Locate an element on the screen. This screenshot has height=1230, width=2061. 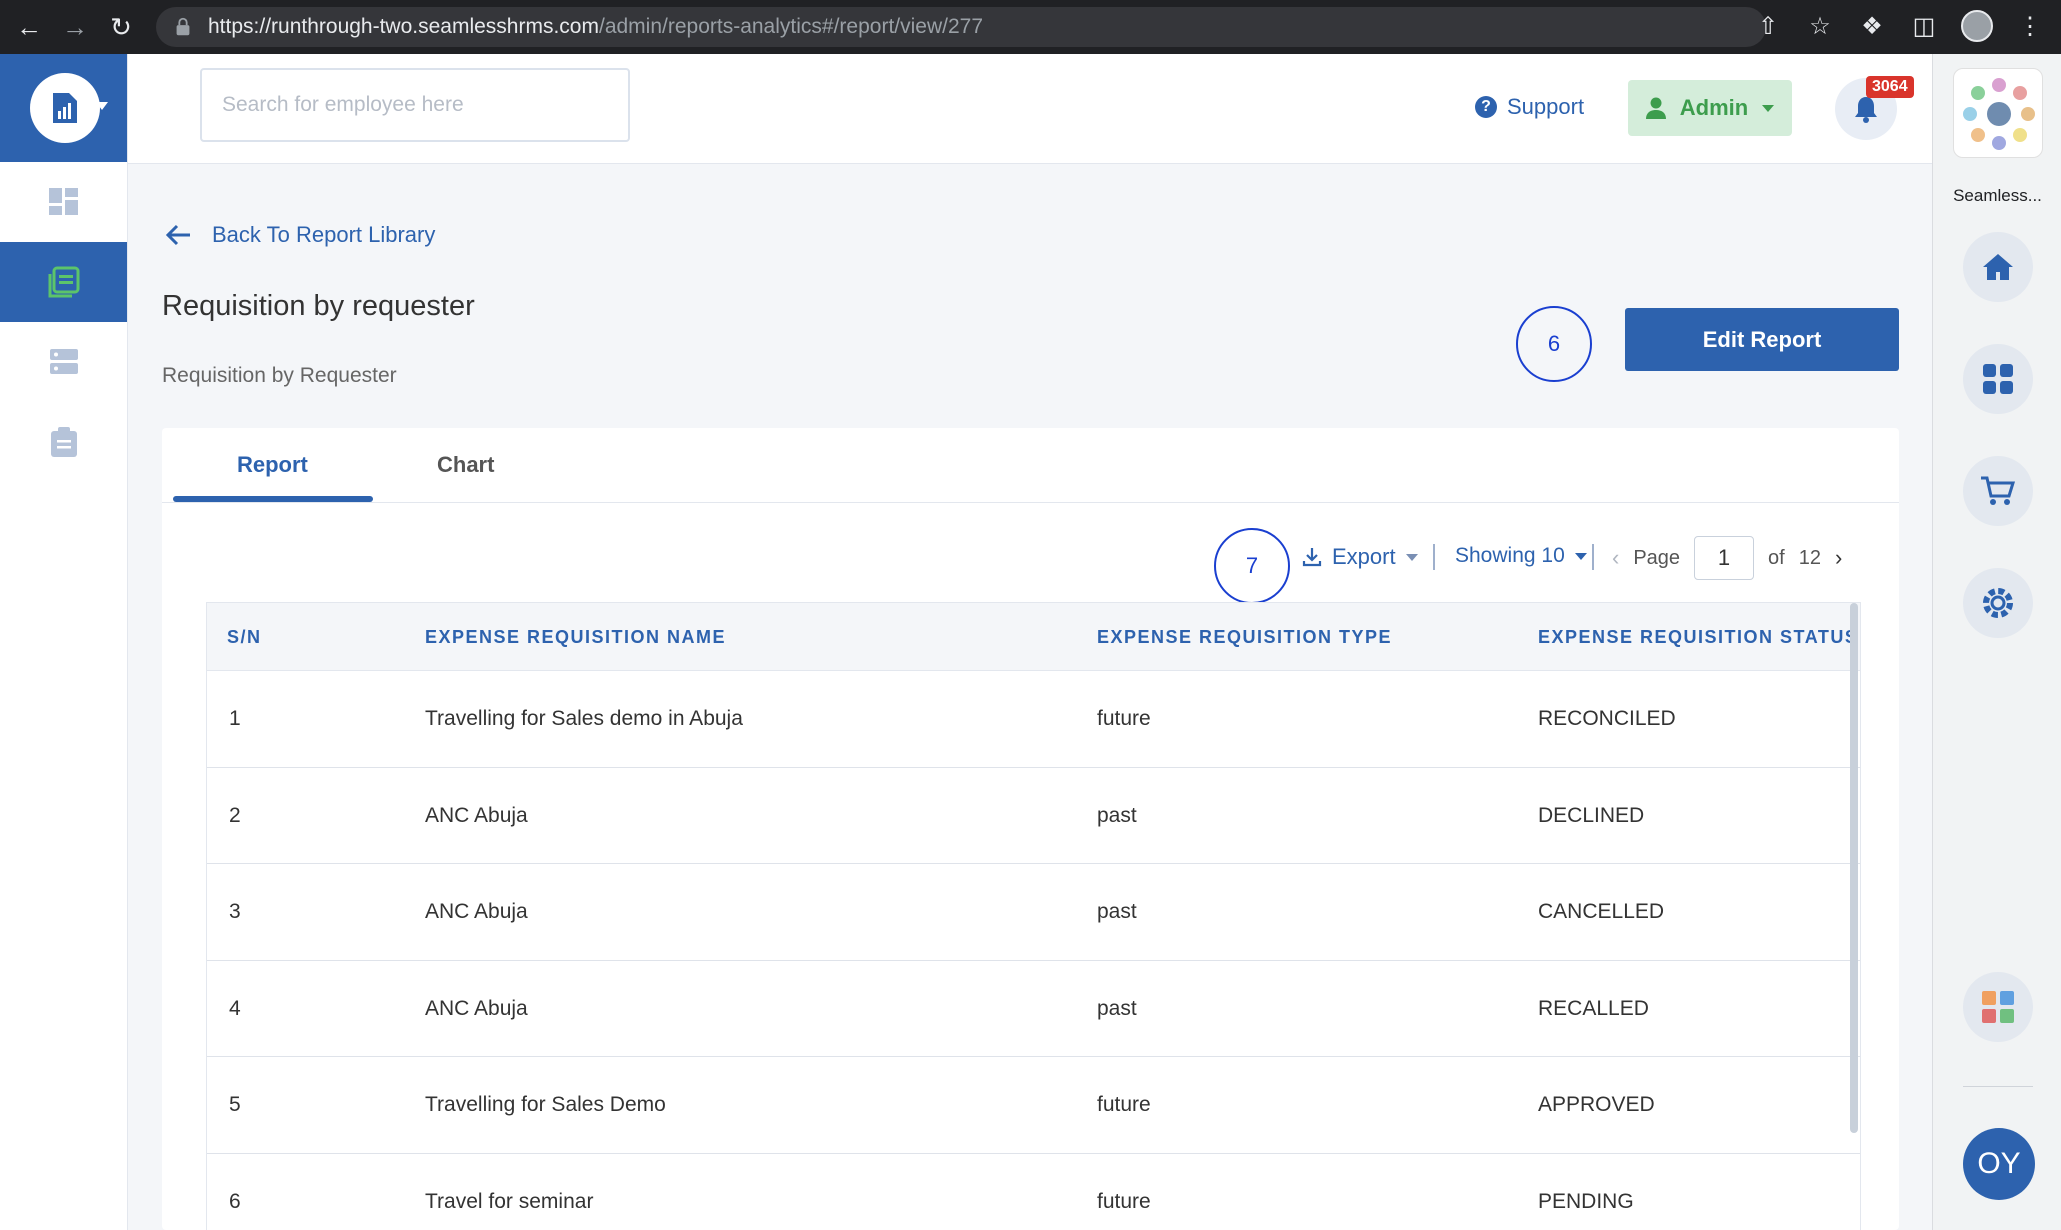
admin-dropdown-button: Admin is located at coordinates (1710, 108).